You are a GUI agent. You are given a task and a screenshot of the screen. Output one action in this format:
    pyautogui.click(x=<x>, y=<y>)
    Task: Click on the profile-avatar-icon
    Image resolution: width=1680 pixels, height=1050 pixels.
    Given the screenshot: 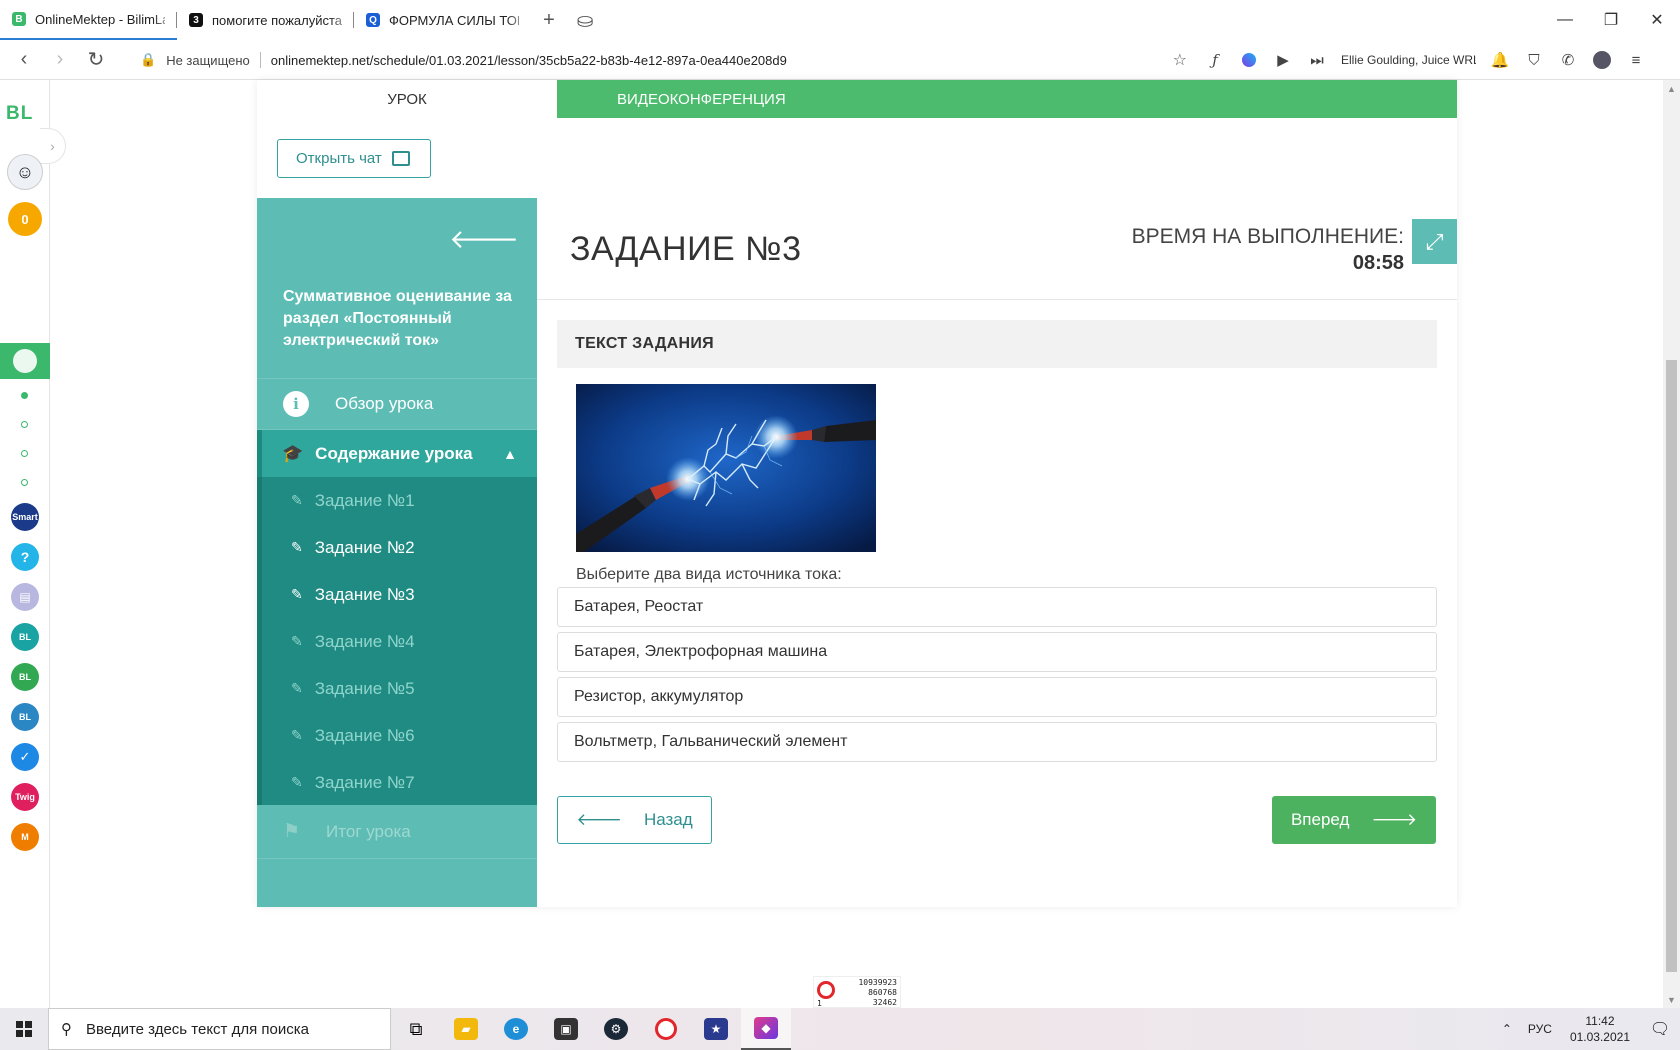 What is the action you would take?
    pyautogui.click(x=1602, y=60)
    